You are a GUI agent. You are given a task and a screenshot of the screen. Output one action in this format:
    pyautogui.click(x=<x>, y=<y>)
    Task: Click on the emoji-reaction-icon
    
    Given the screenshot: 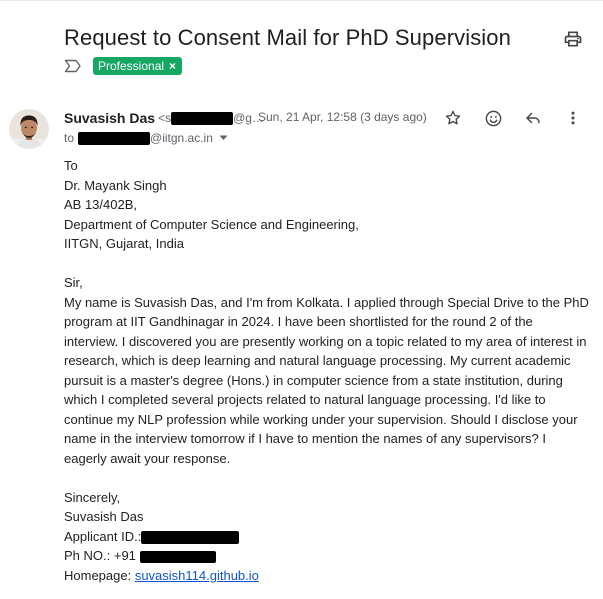 What is the action you would take?
    pyautogui.click(x=493, y=118)
    